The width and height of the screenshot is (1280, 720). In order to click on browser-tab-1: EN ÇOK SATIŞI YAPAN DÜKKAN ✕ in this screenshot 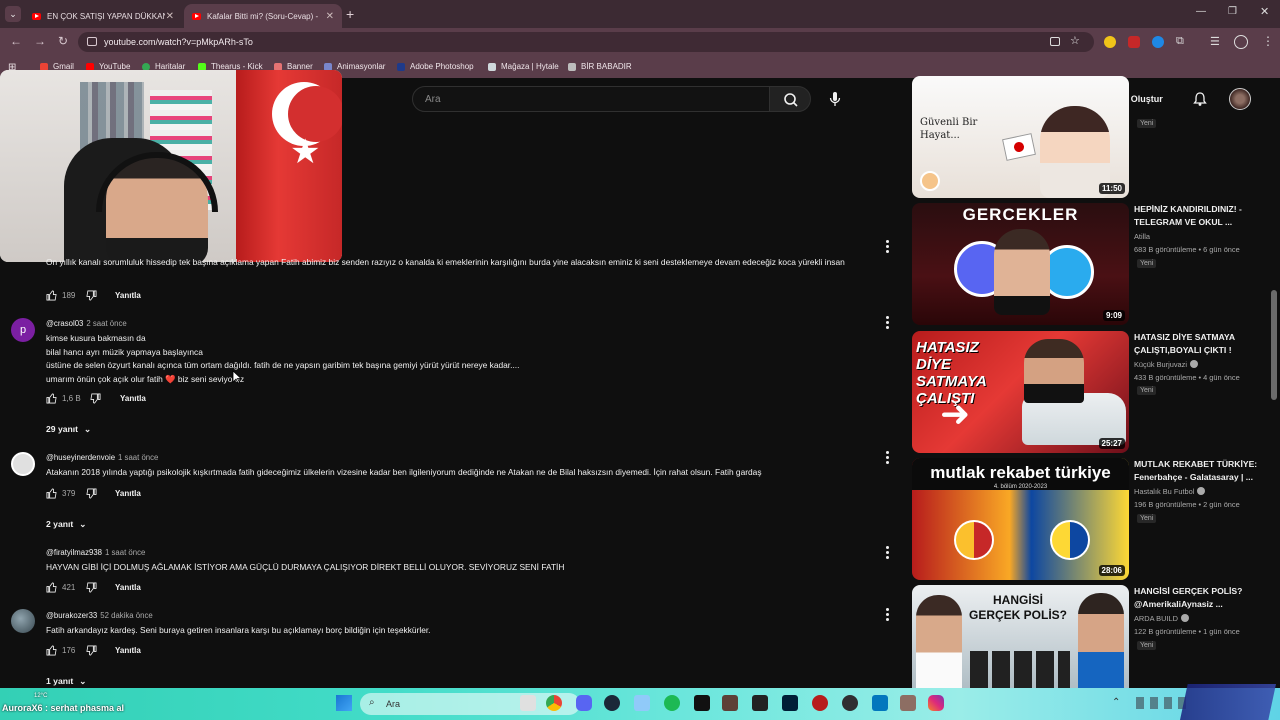, I will do `click(103, 16)`.